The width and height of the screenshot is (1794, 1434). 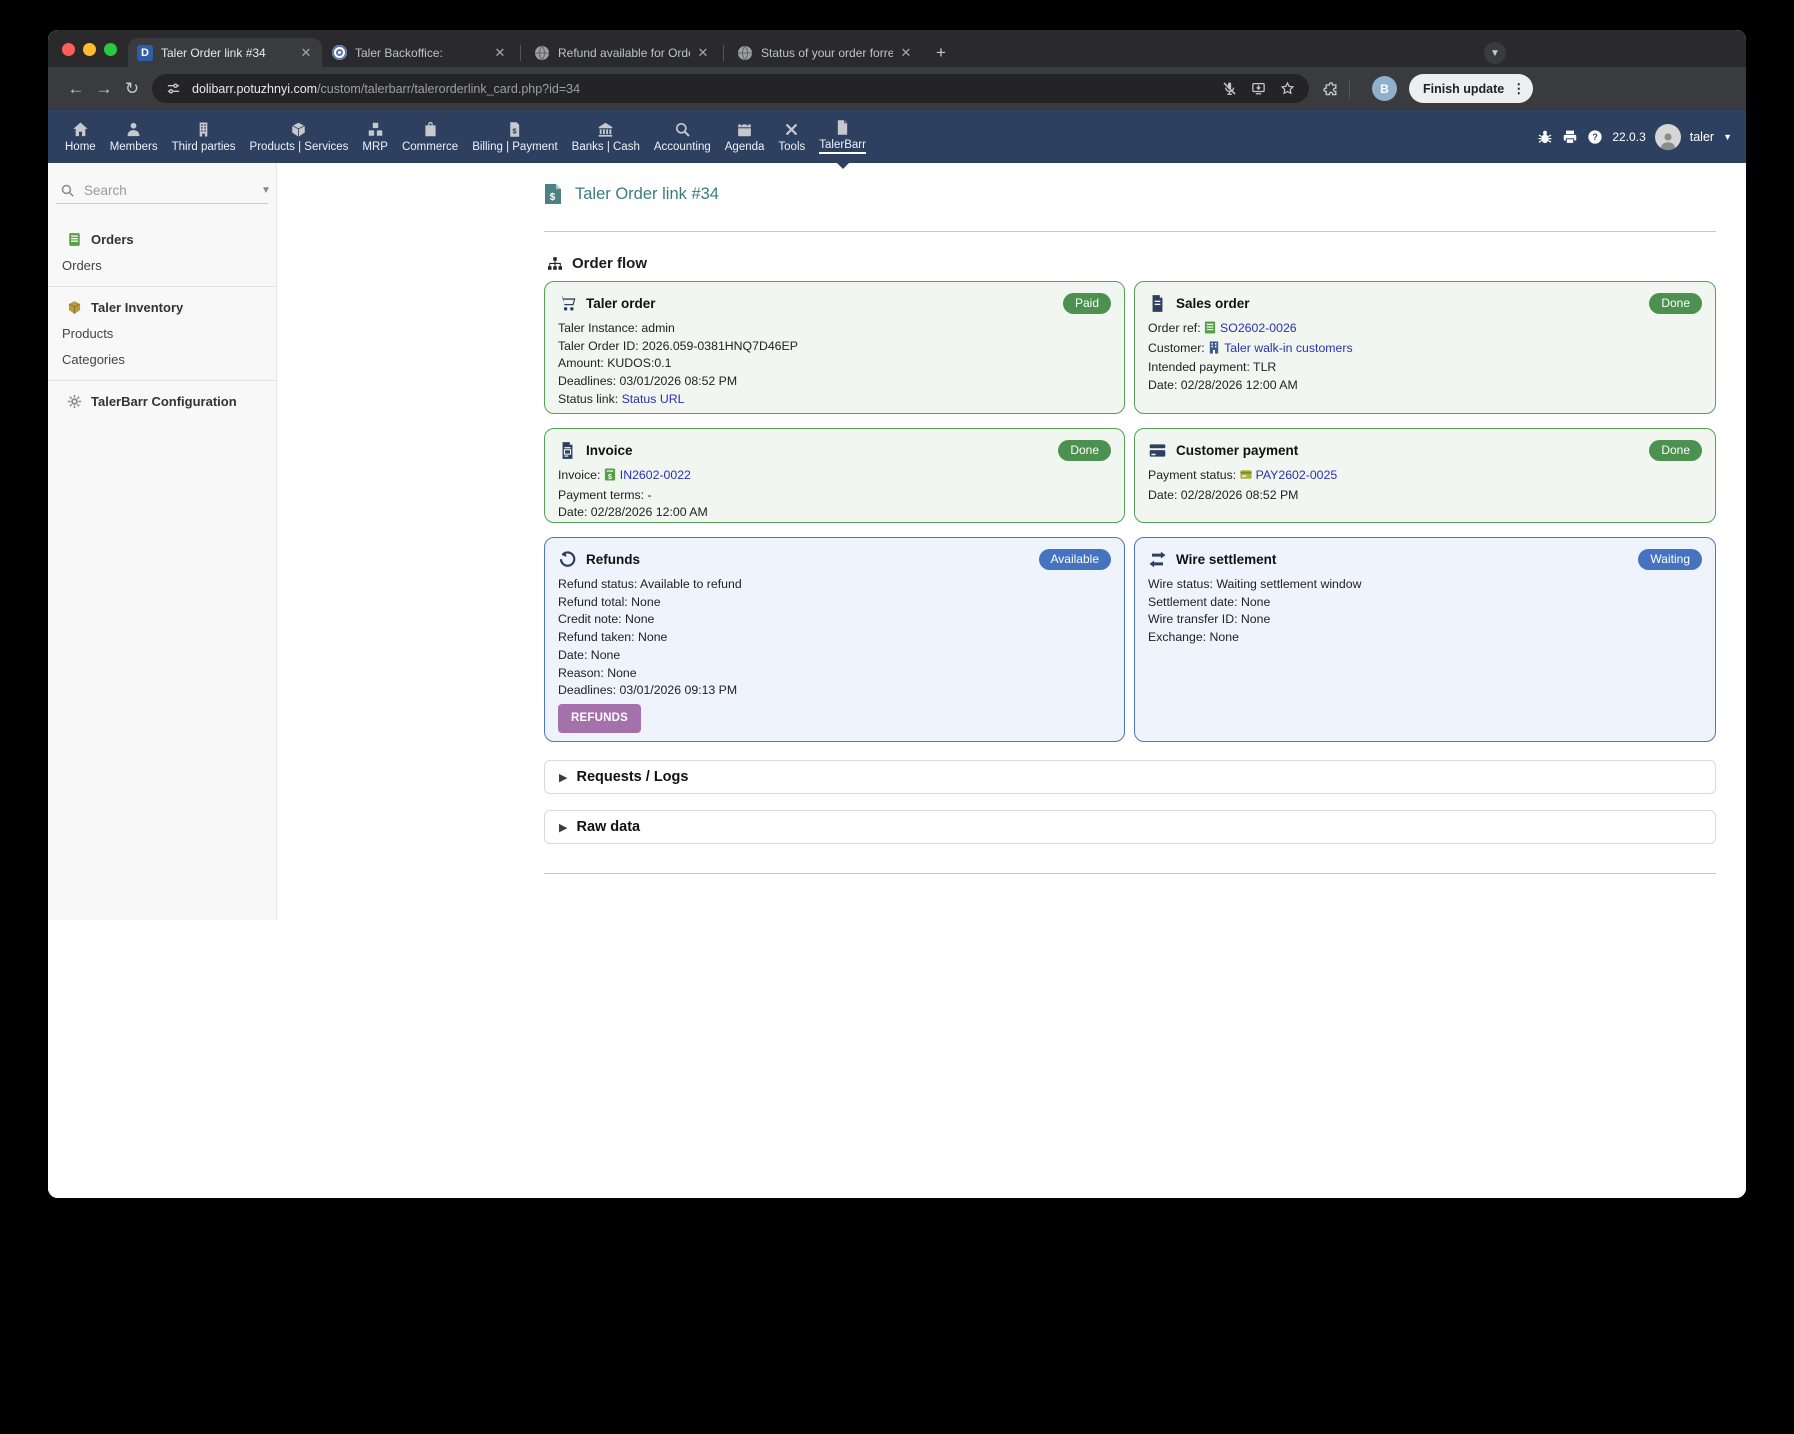 I want to click on user-avatar, so click(x=1667, y=136).